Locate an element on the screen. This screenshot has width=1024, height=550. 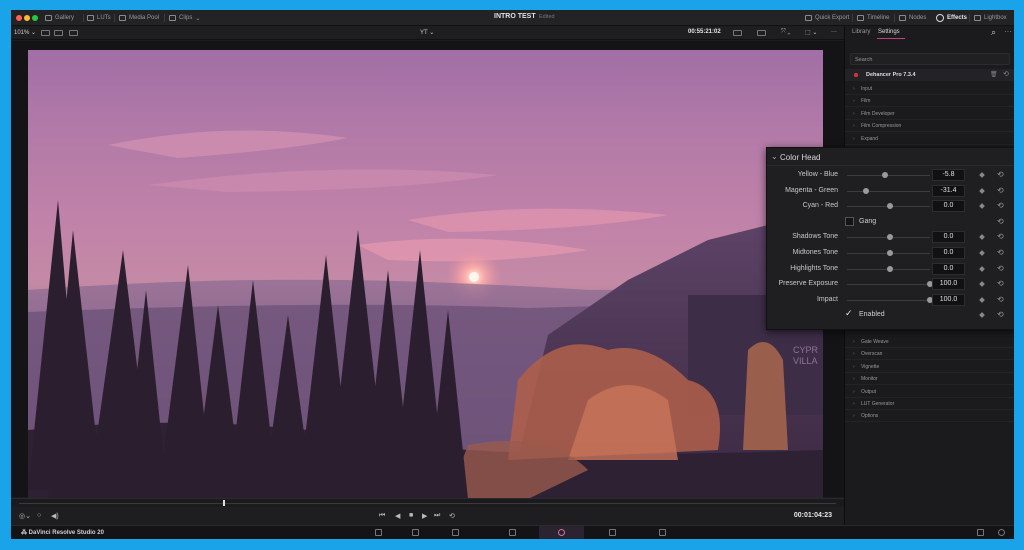
tab-library: Library is located at coordinates (861, 32).